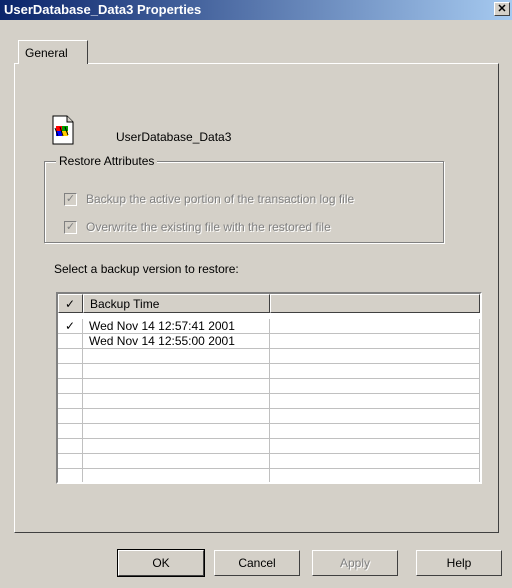 The height and width of the screenshot is (588, 512). I want to click on close-button: ✕, so click(502, 9).